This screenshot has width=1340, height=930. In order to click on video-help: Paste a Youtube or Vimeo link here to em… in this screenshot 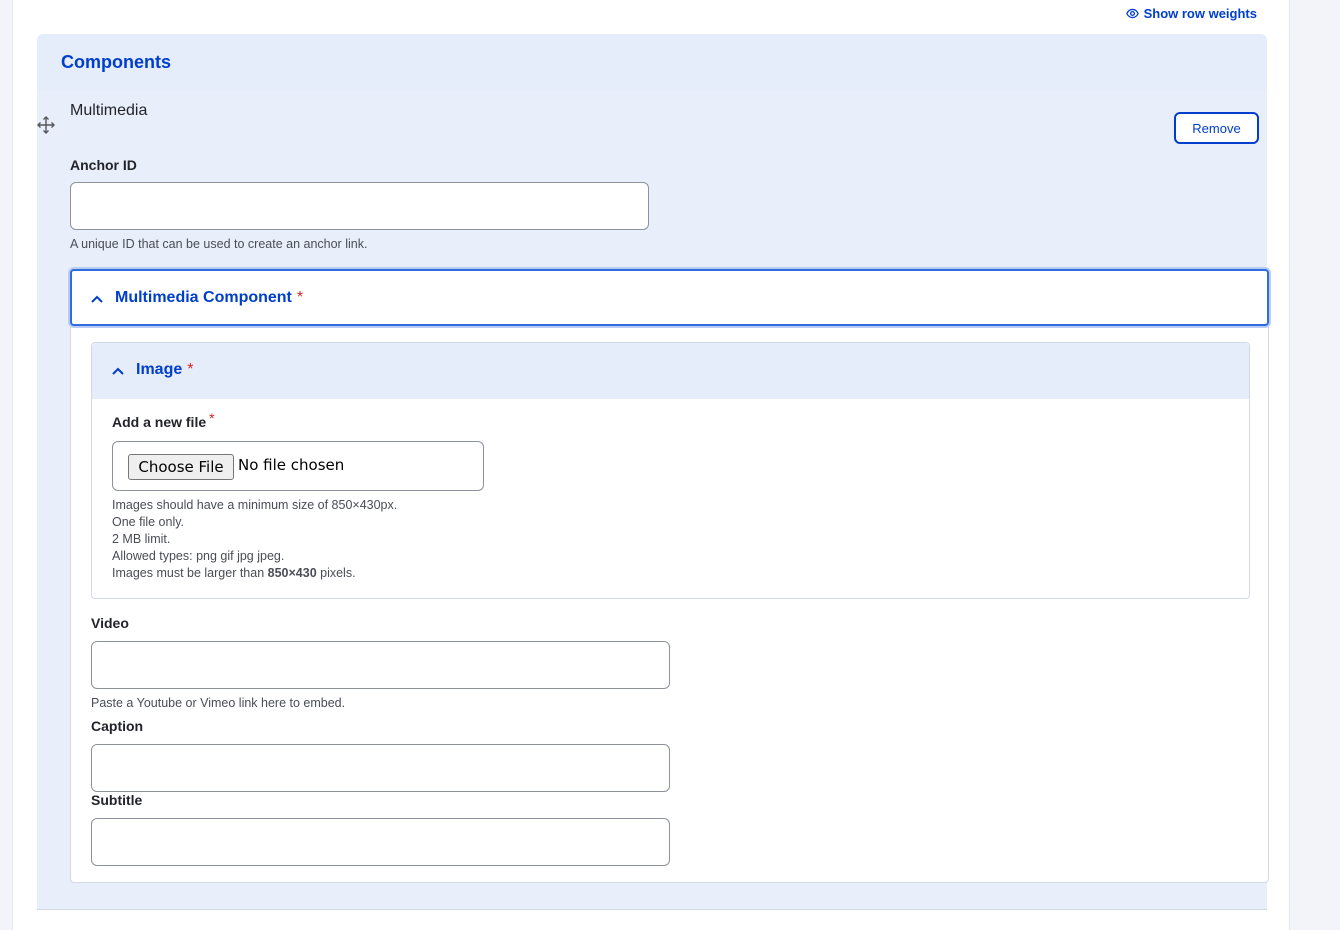, I will do `click(218, 703)`.